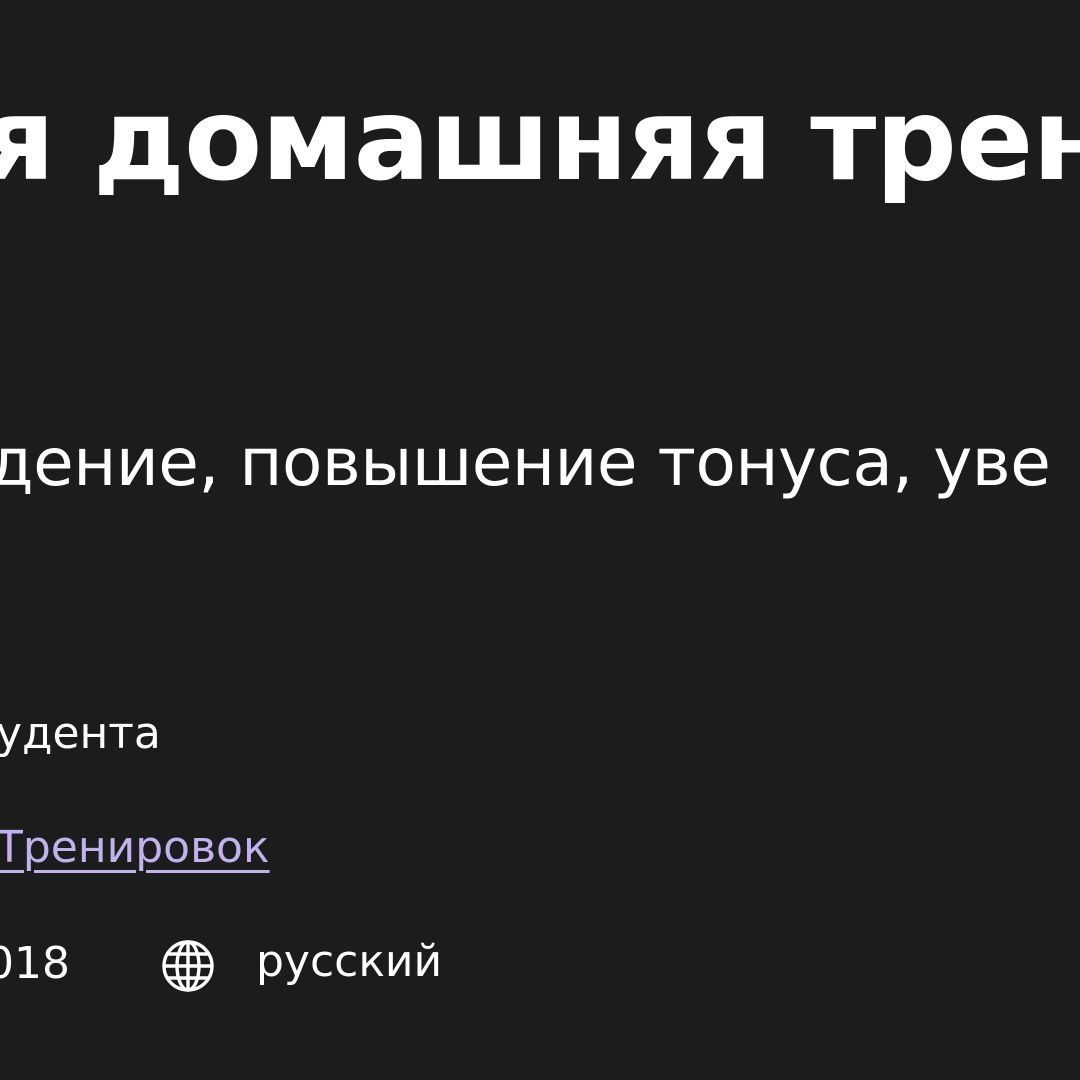  Describe the element at coordinates (135, 848) in the screenshot. I see `author-link: Тренировок` at that location.